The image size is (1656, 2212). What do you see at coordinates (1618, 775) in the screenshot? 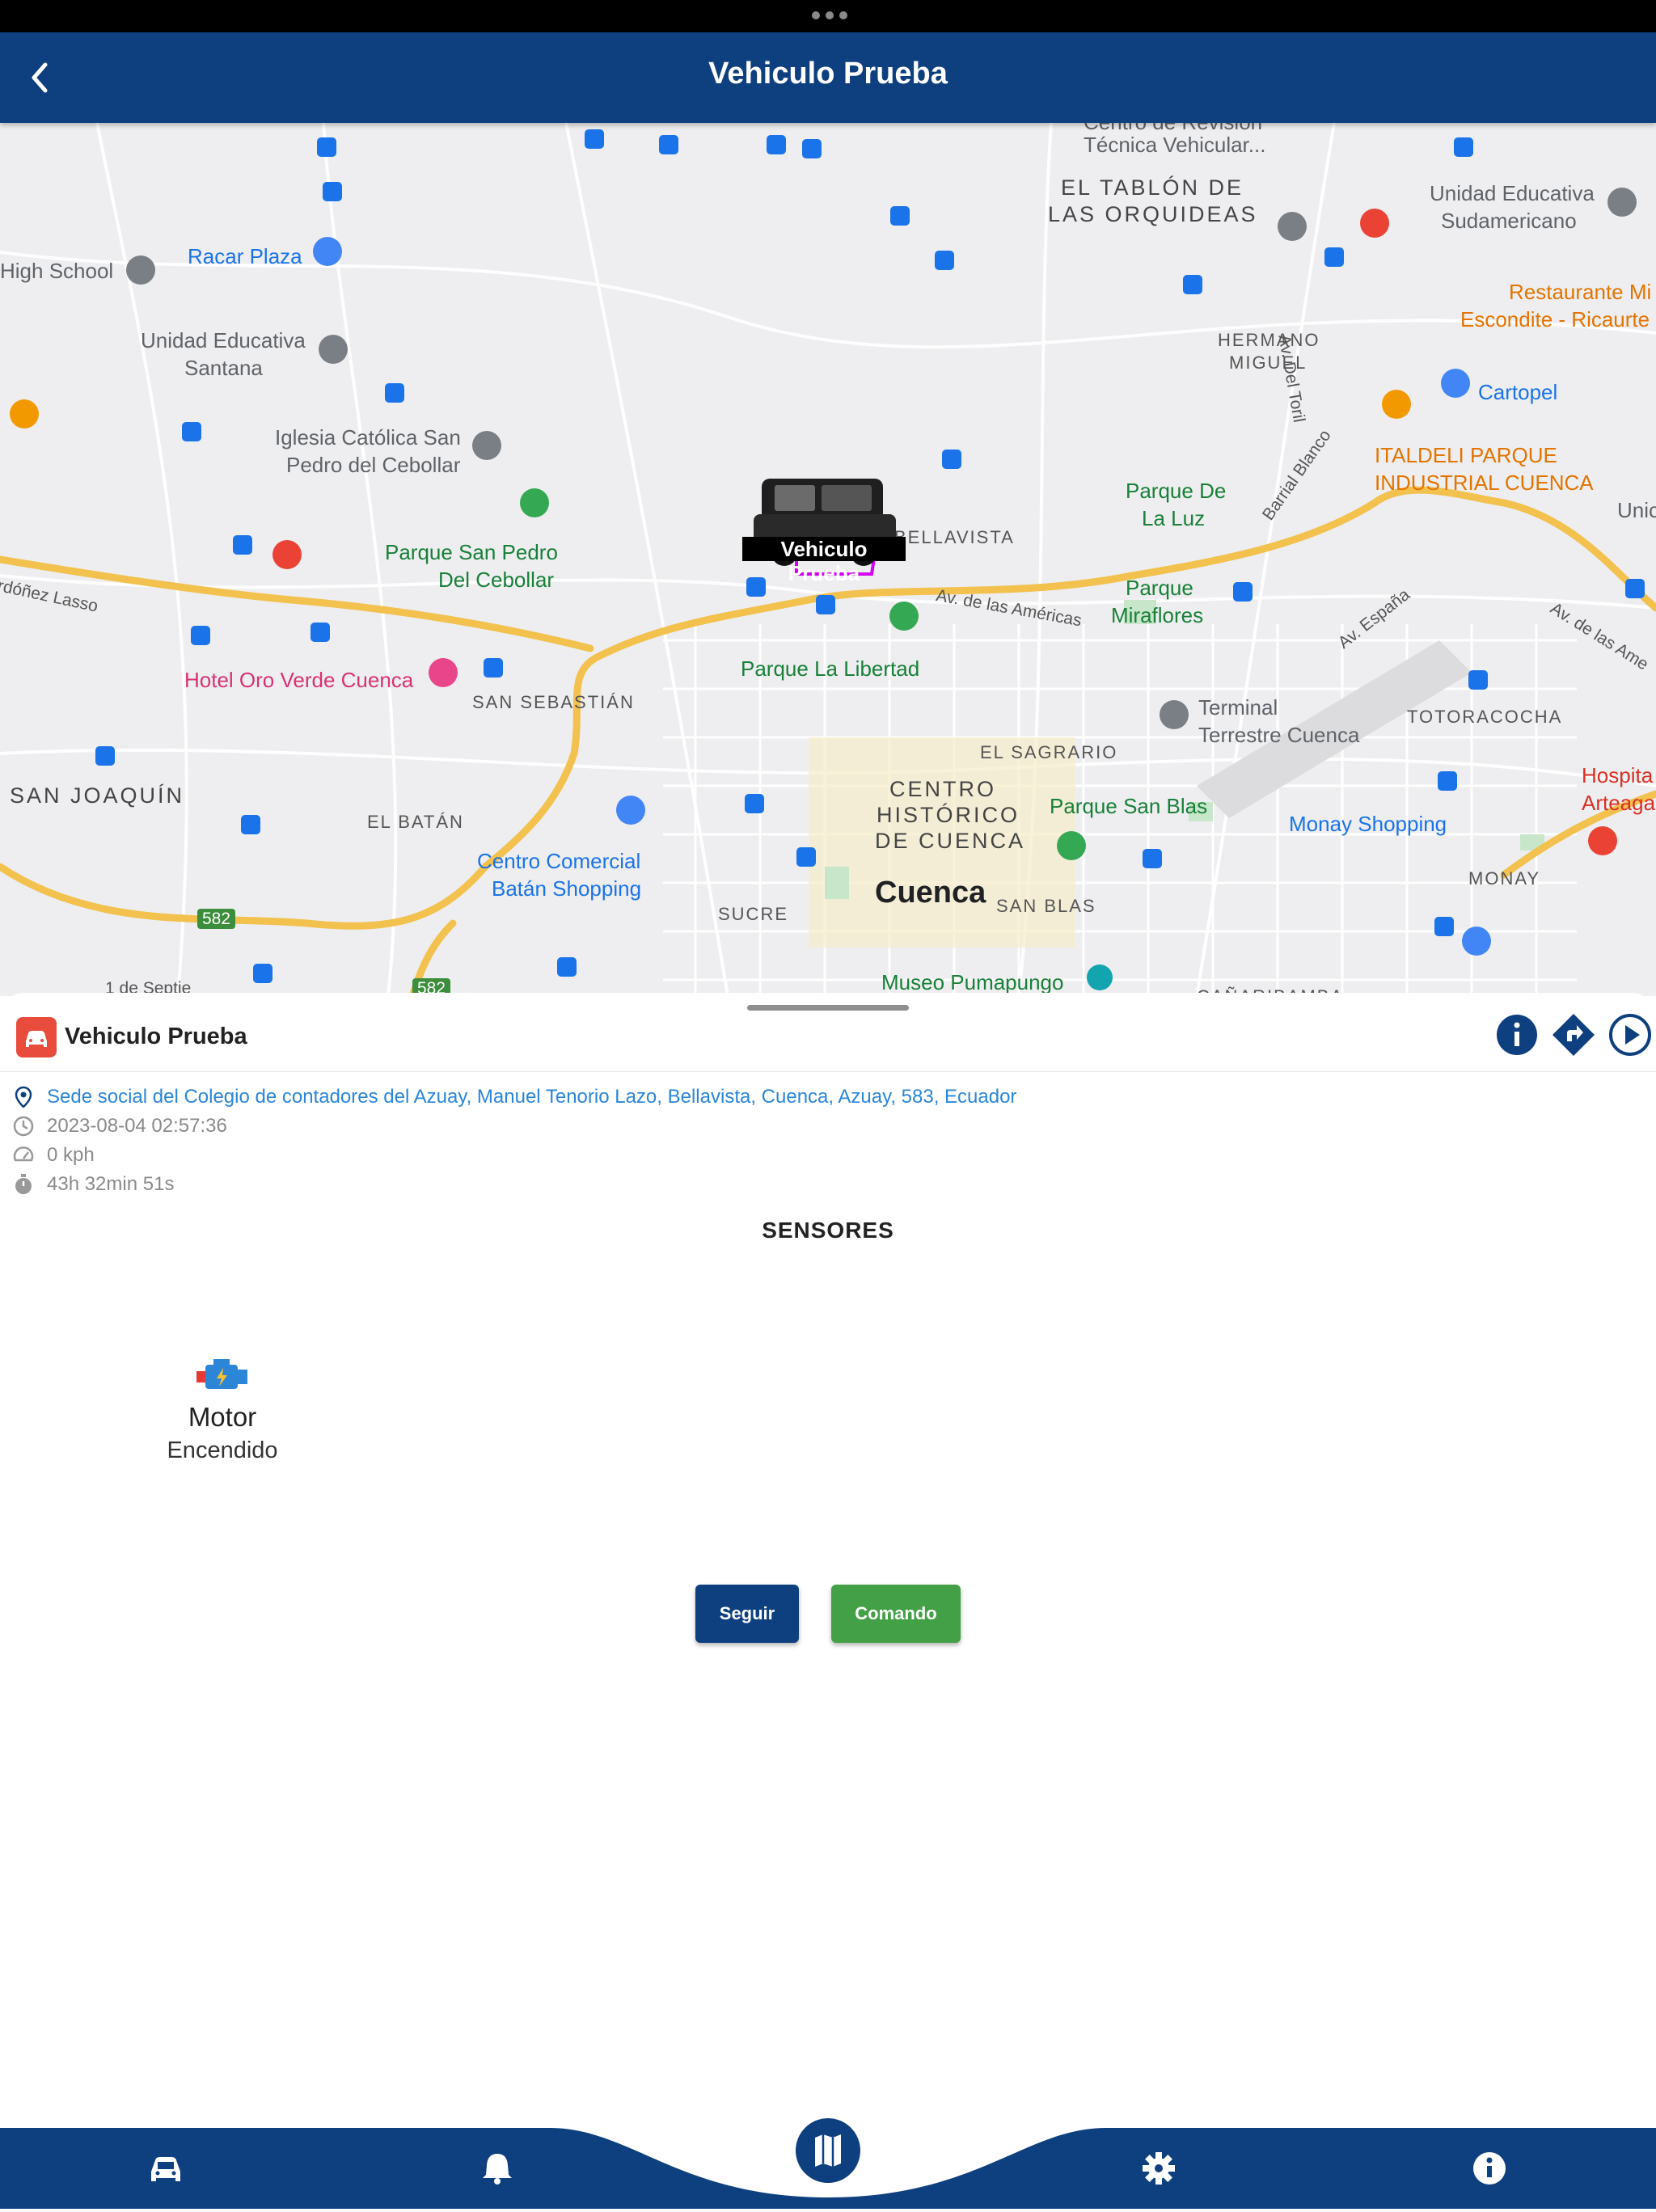
I see `map-label: Hospita` at bounding box center [1618, 775].